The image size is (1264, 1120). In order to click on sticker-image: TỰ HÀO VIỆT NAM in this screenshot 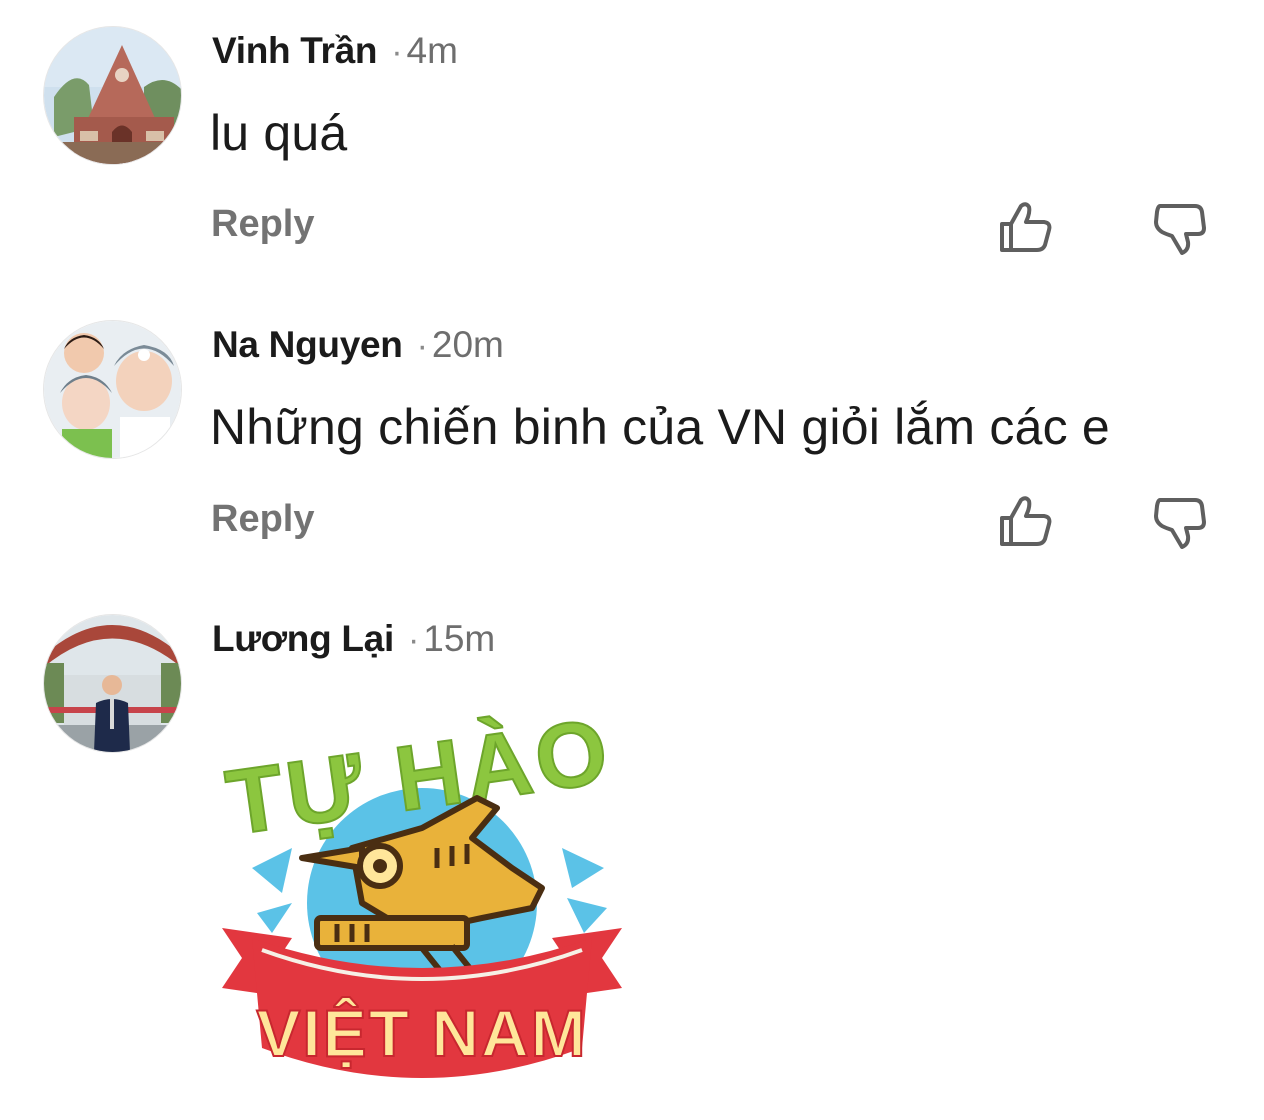, I will do `click(422, 898)`.